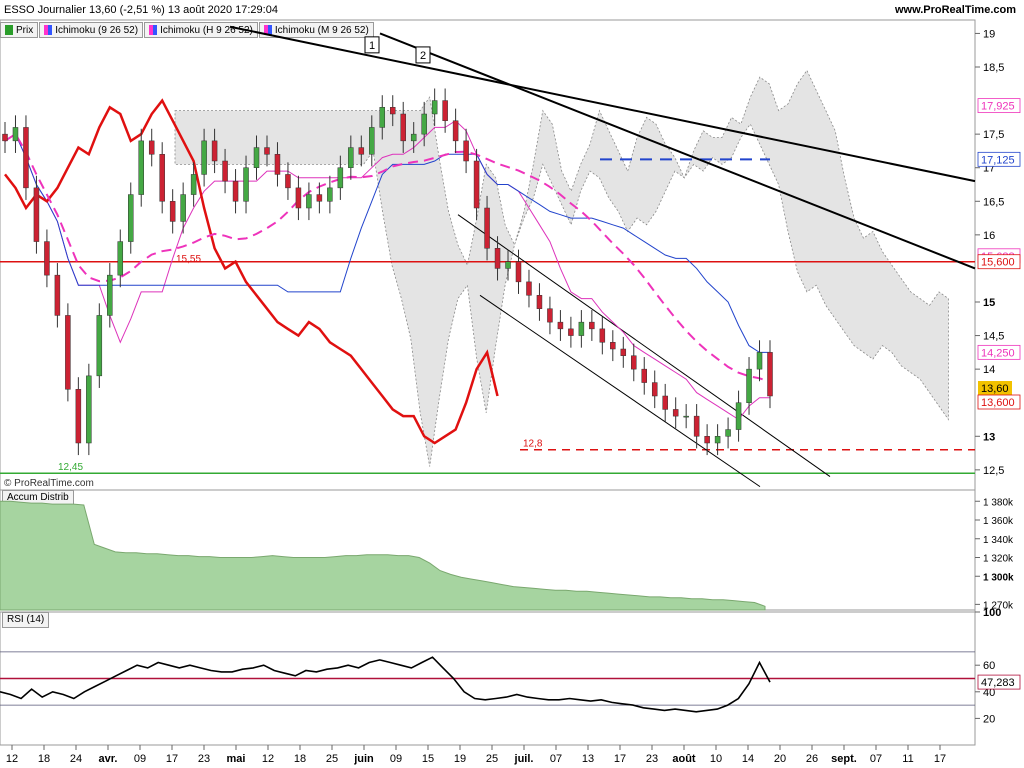 The image size is (1024, 768). Describe the element at coordinates (989, 303) in the screenshot. I see `y-tick-label: 15` at that location.